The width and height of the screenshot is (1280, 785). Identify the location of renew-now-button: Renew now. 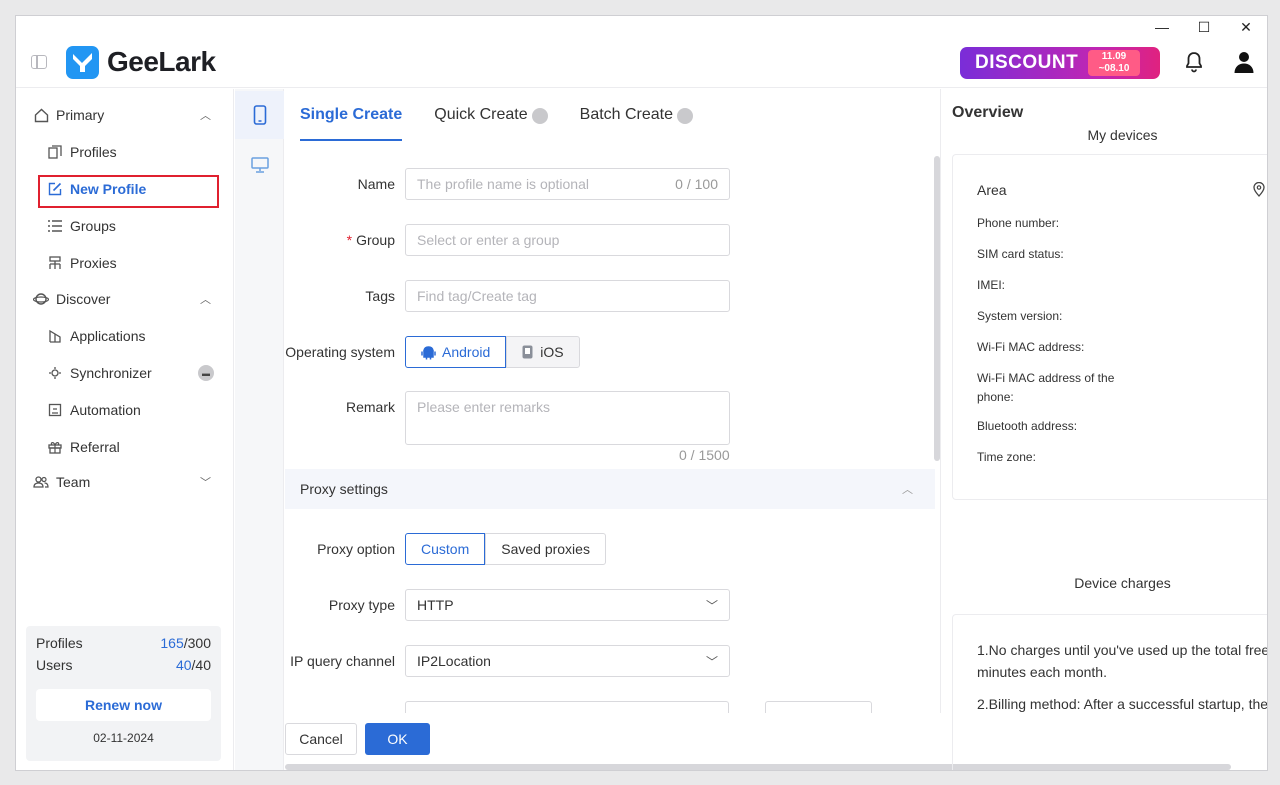
(123, 705).